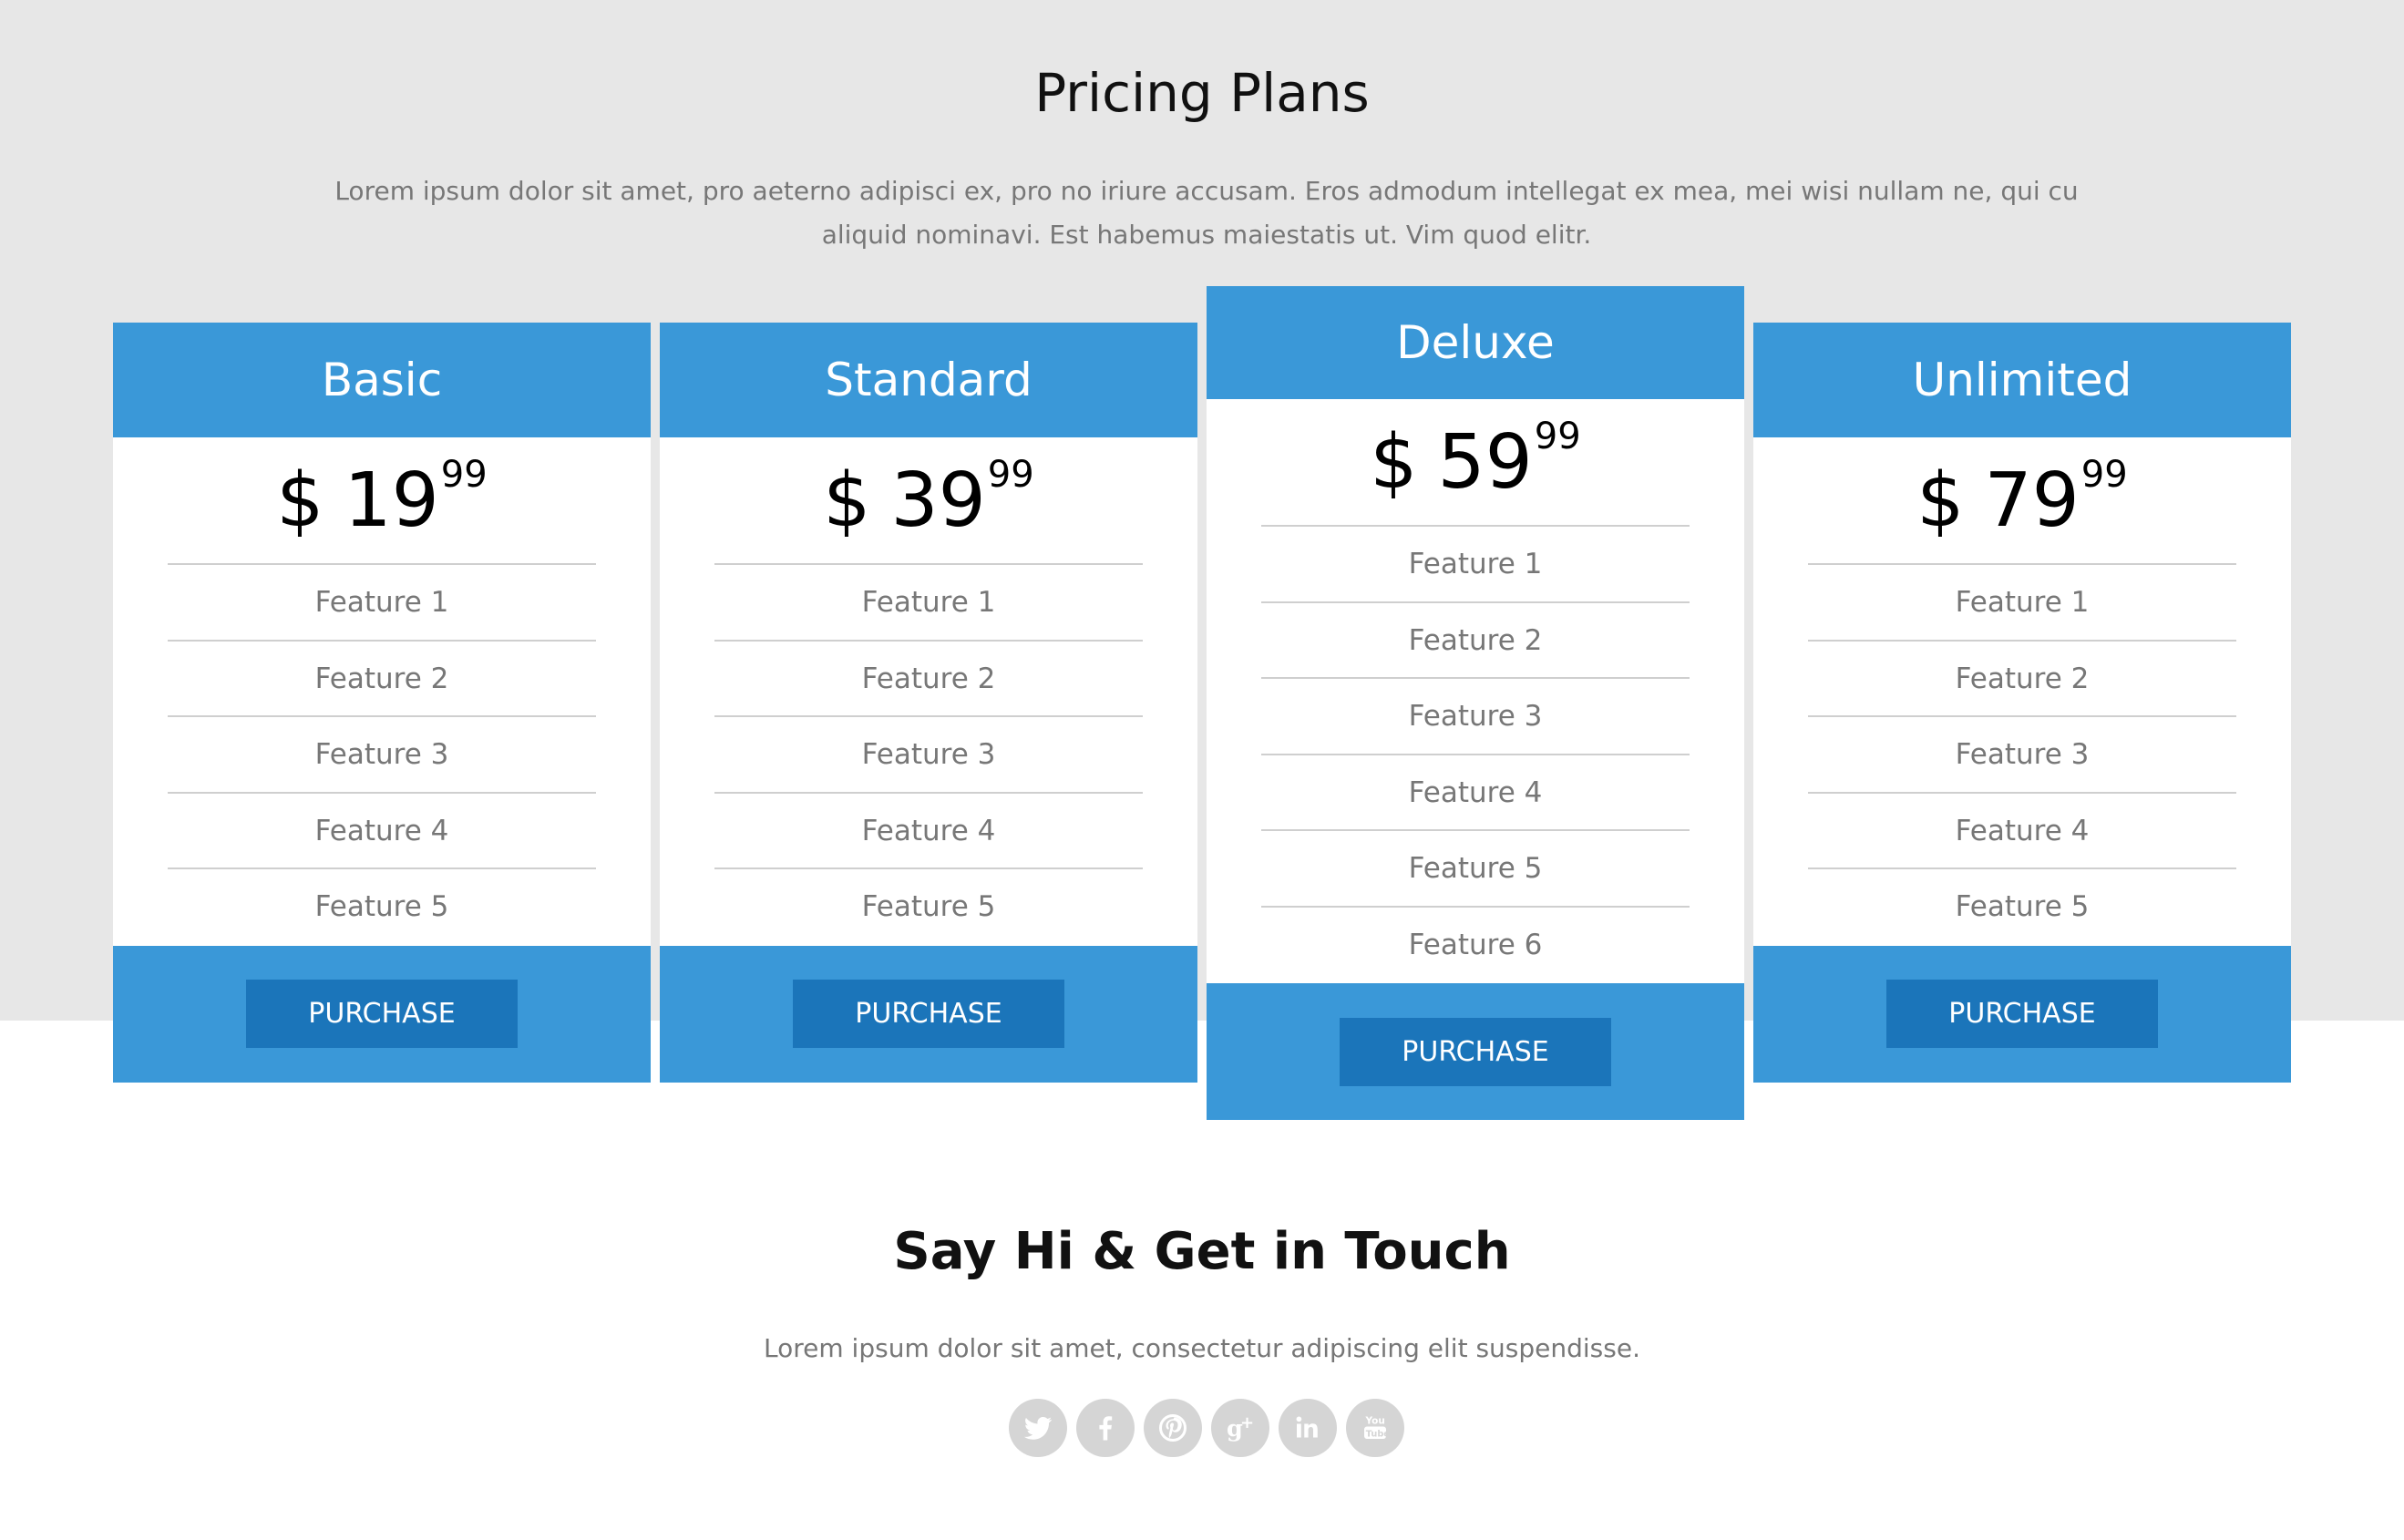  I want to click on youtube-icon: You Tube, so click(1375, 1428).